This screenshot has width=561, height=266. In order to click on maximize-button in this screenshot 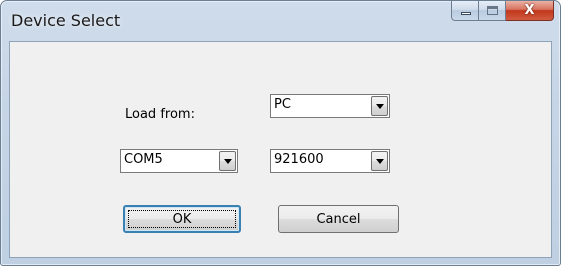, I will do `click(492, 11)`.